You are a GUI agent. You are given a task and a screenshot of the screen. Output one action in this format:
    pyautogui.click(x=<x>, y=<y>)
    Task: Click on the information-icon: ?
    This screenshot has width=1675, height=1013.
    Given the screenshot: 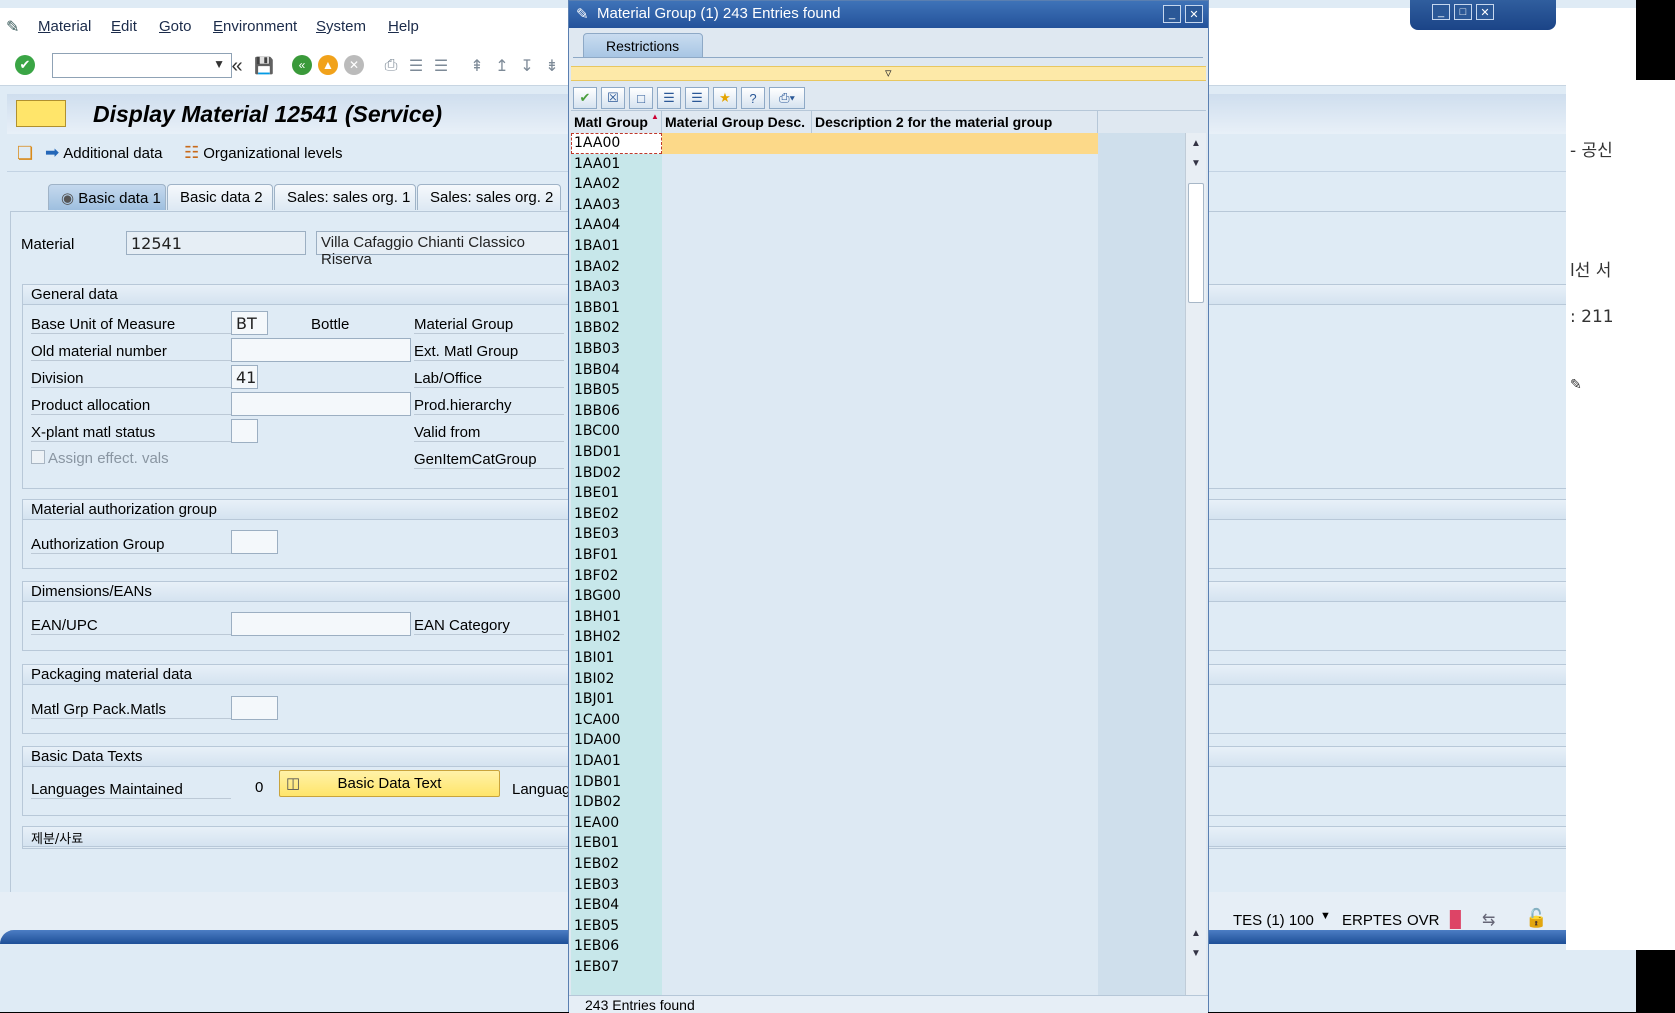 What is the action you would take?
    pyautogui.click(x=753, y=98)
    